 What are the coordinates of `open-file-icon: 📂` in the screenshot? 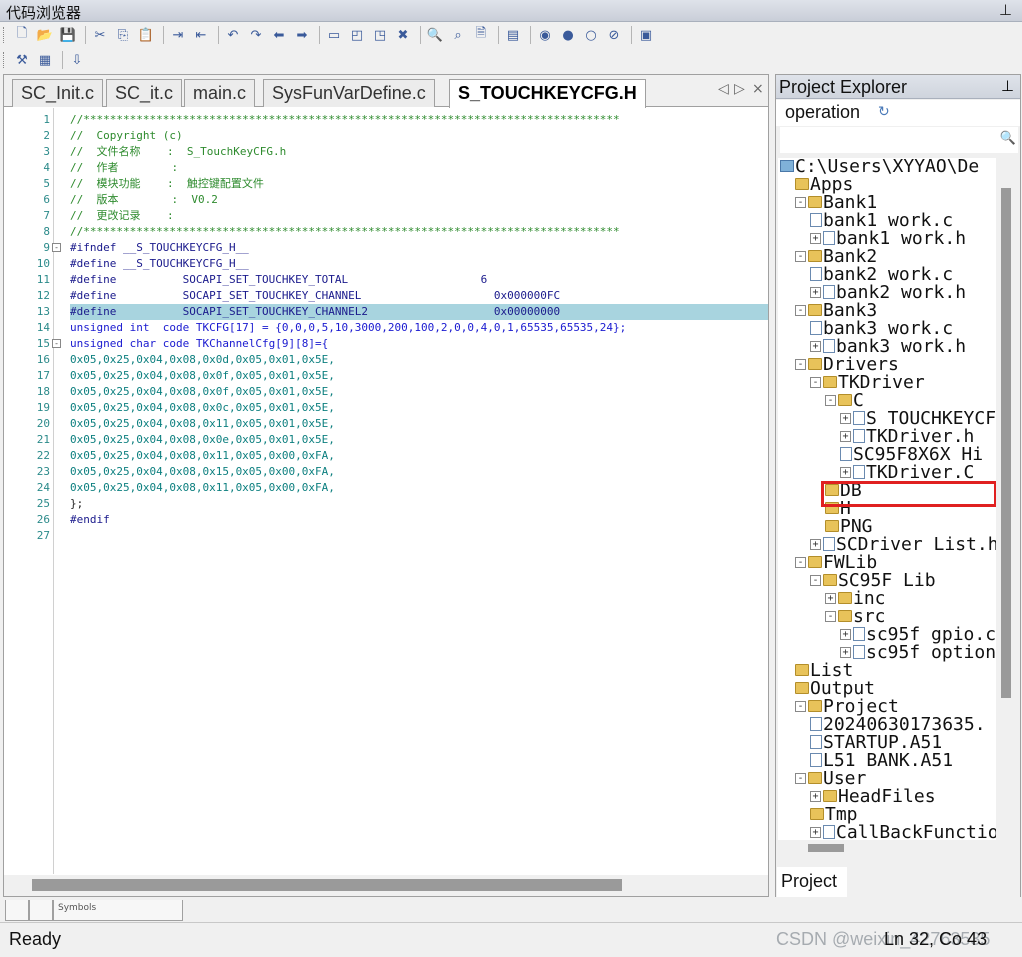 It's located at (45, 35).